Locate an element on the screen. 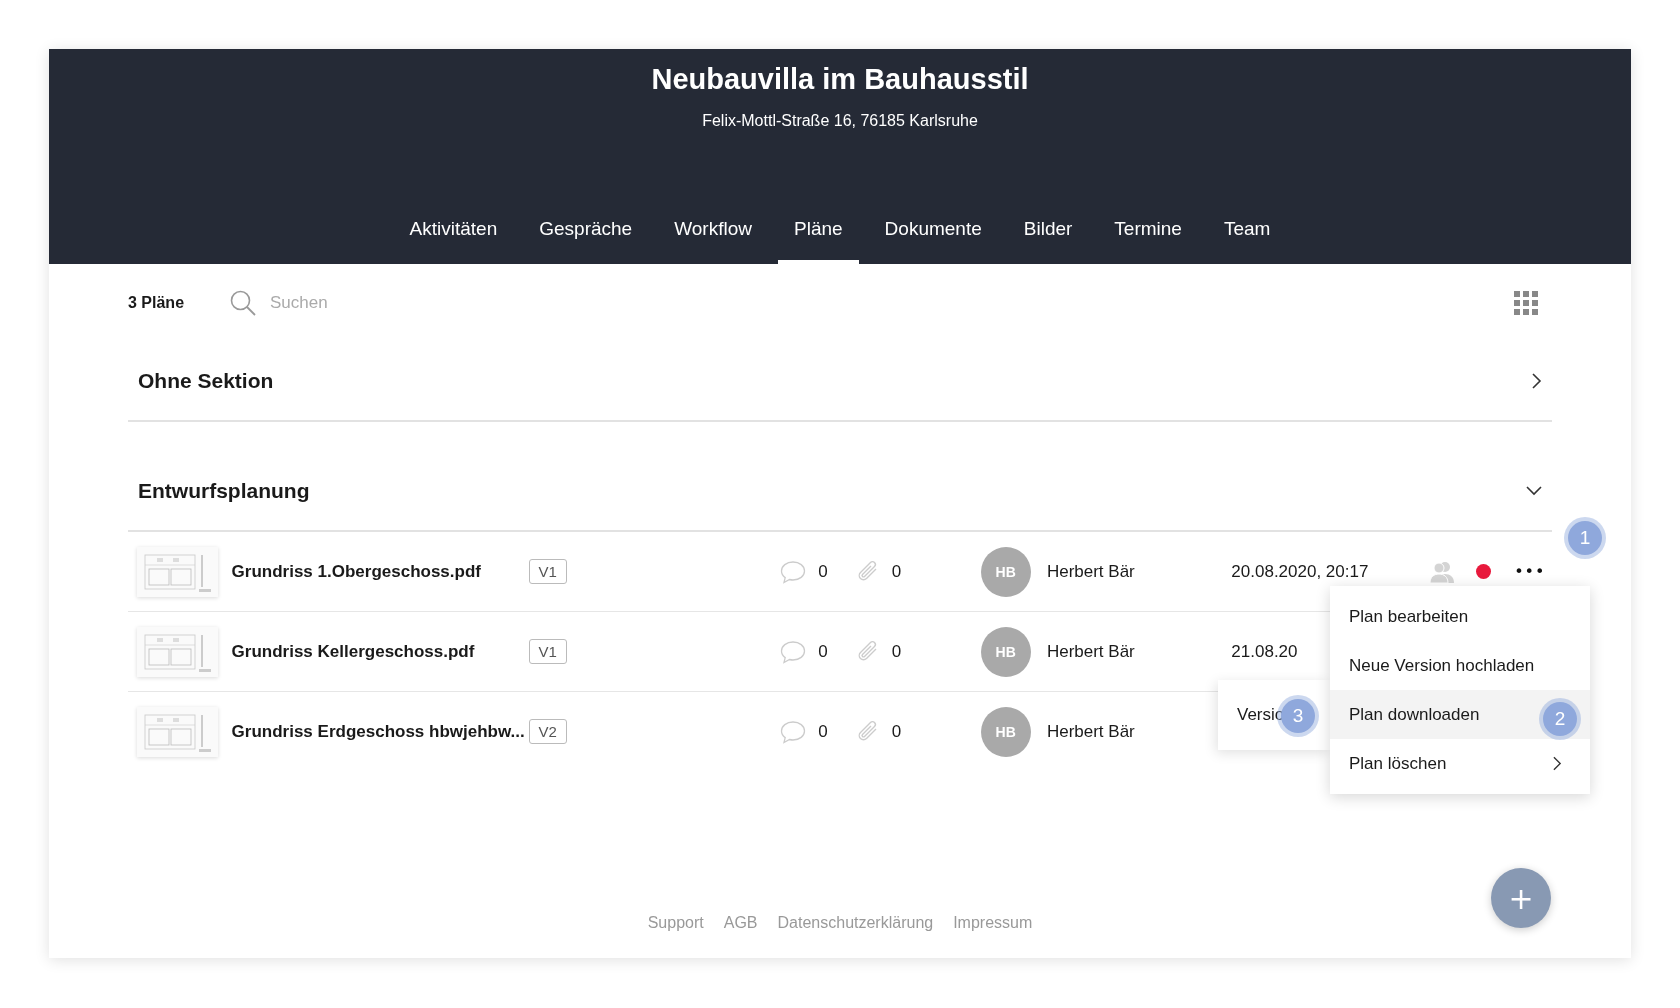 This screenshot has height=1008, width=1680. nav-tab: Gespräche is located at coordinates (586, 232).